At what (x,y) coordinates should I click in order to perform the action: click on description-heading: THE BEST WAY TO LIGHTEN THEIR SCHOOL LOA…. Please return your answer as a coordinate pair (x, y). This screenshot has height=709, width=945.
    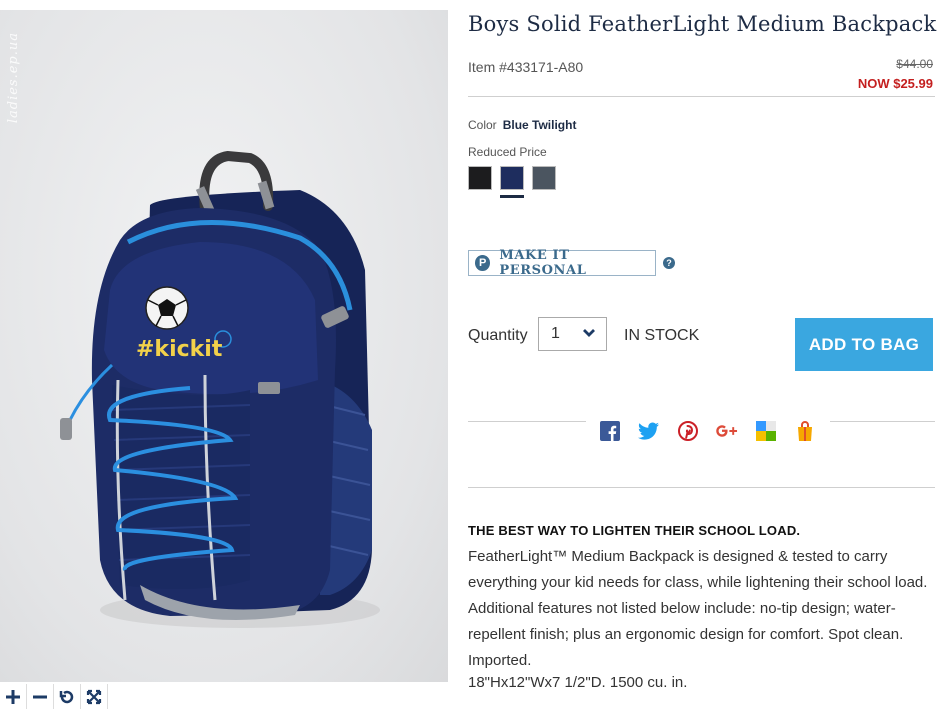
    Looking at the image, I should click on (634, 530).